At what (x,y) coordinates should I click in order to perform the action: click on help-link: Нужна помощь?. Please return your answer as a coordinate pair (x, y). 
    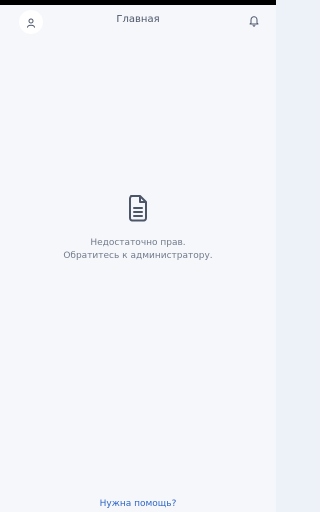
    Looking at the image, I should click on (138, 504).